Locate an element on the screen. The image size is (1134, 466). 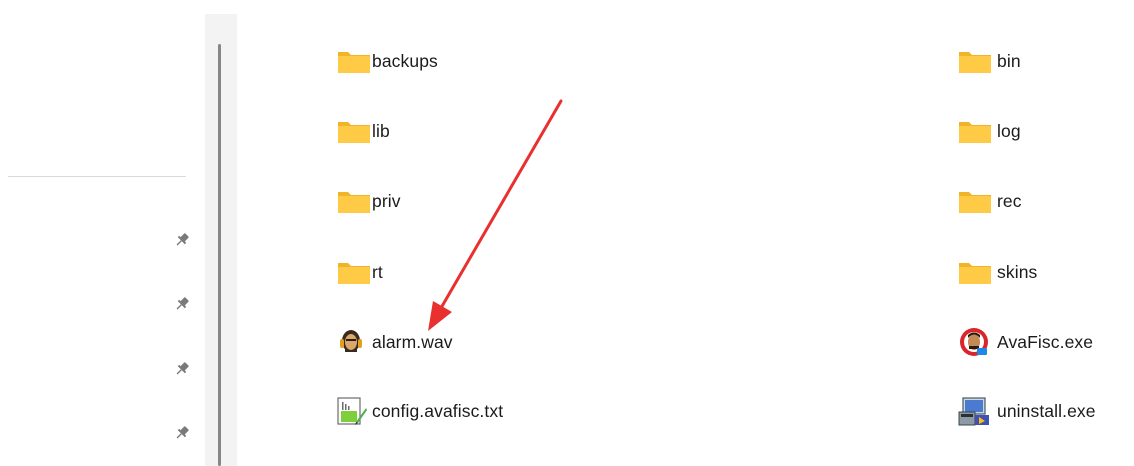
file-item-backups: backups is located at coordinates (387, 61).